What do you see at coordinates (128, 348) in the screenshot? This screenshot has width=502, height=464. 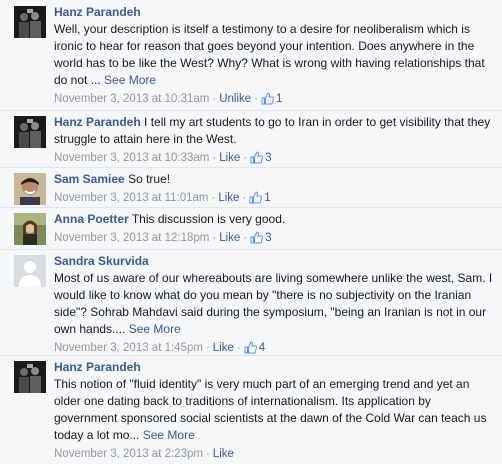 I see `comment-timestamp: November 3, 2013 at 1:45pm` at bounding box center [128, 348].